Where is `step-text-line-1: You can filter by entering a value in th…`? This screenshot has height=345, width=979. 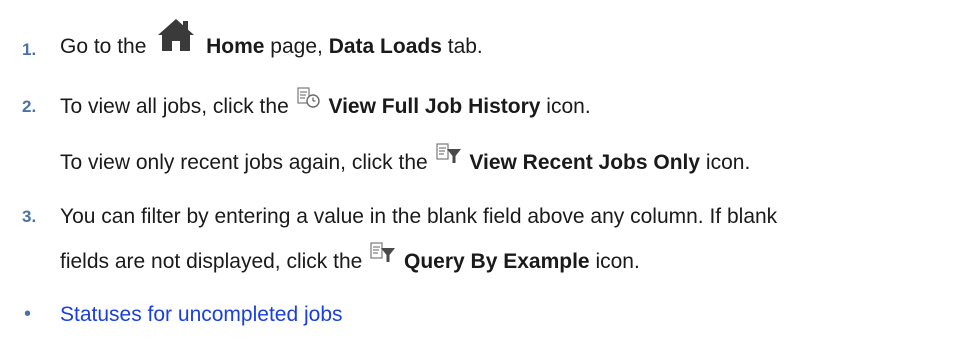 step-text-line-1: You can filter by entering a value in th… is located at coordinates (419, 216).